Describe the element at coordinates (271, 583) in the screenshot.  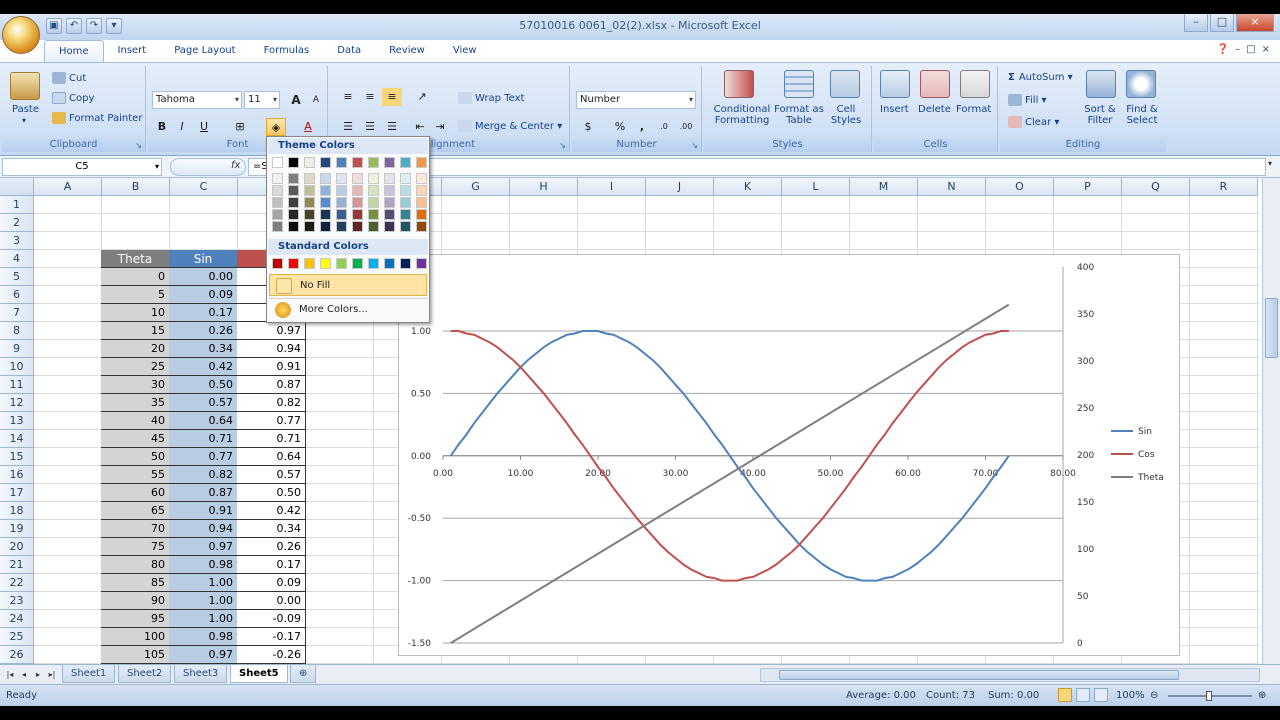
I see `cos-cell: 0.09` at that location.